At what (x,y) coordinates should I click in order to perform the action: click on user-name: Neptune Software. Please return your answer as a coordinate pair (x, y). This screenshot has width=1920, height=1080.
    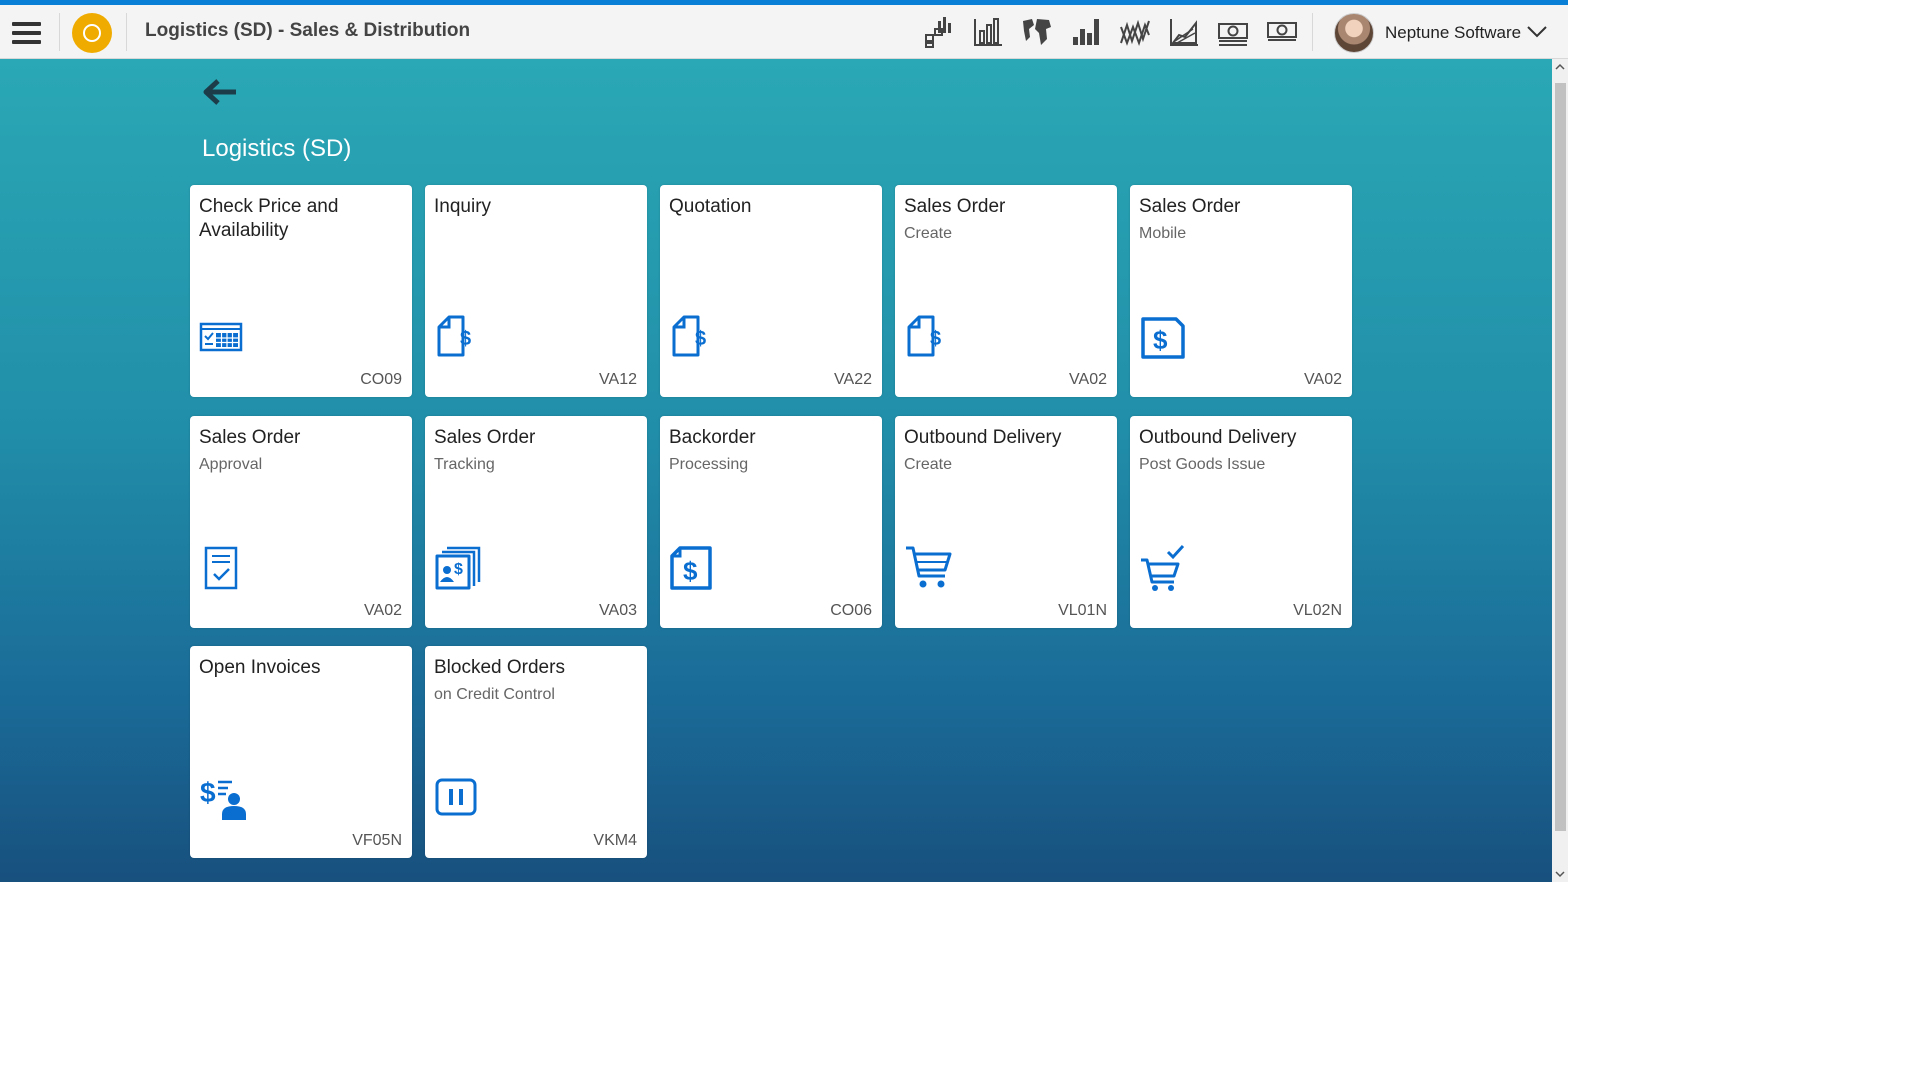
    Looking at the image, I should click on (1453, 32).